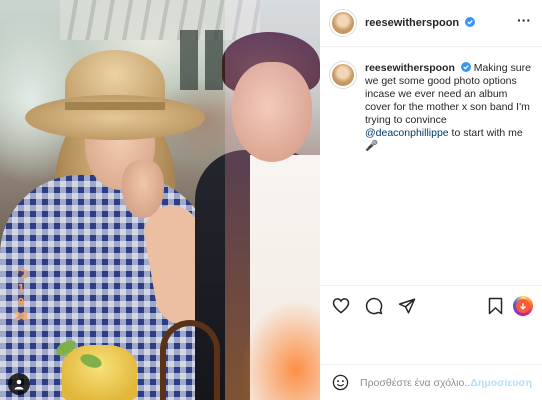 The image size is (542, 400). I want to click on photo-drink, so click(99, 372).